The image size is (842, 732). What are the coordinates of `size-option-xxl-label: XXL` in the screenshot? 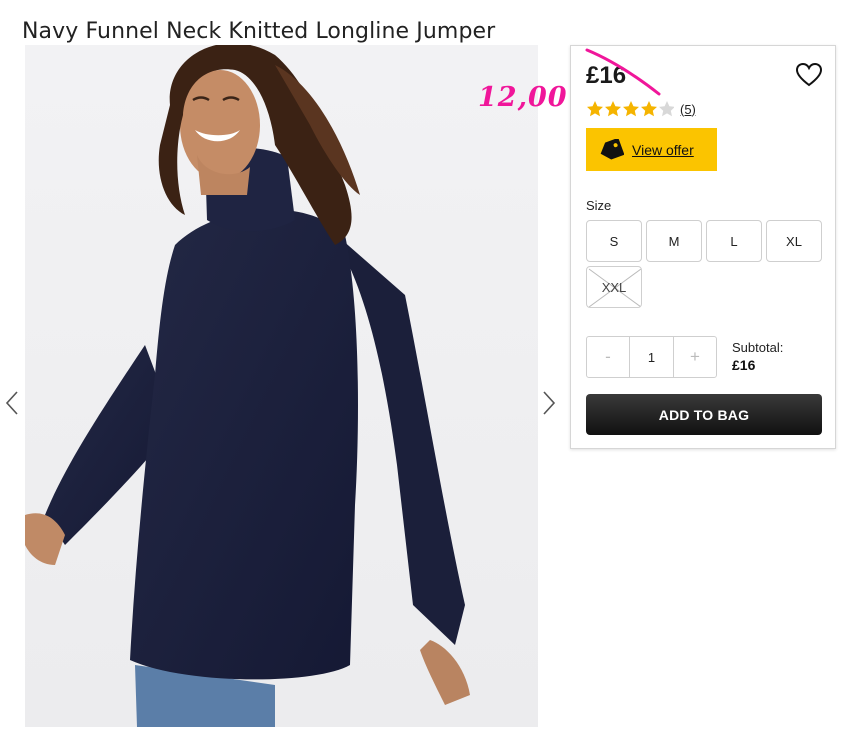 It's located at (614, 287).